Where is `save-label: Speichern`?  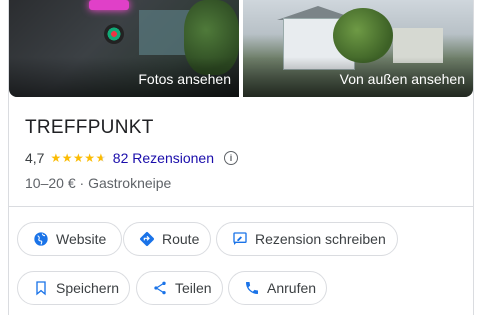 save-label: Speichern is located at coordinates (88, 288).